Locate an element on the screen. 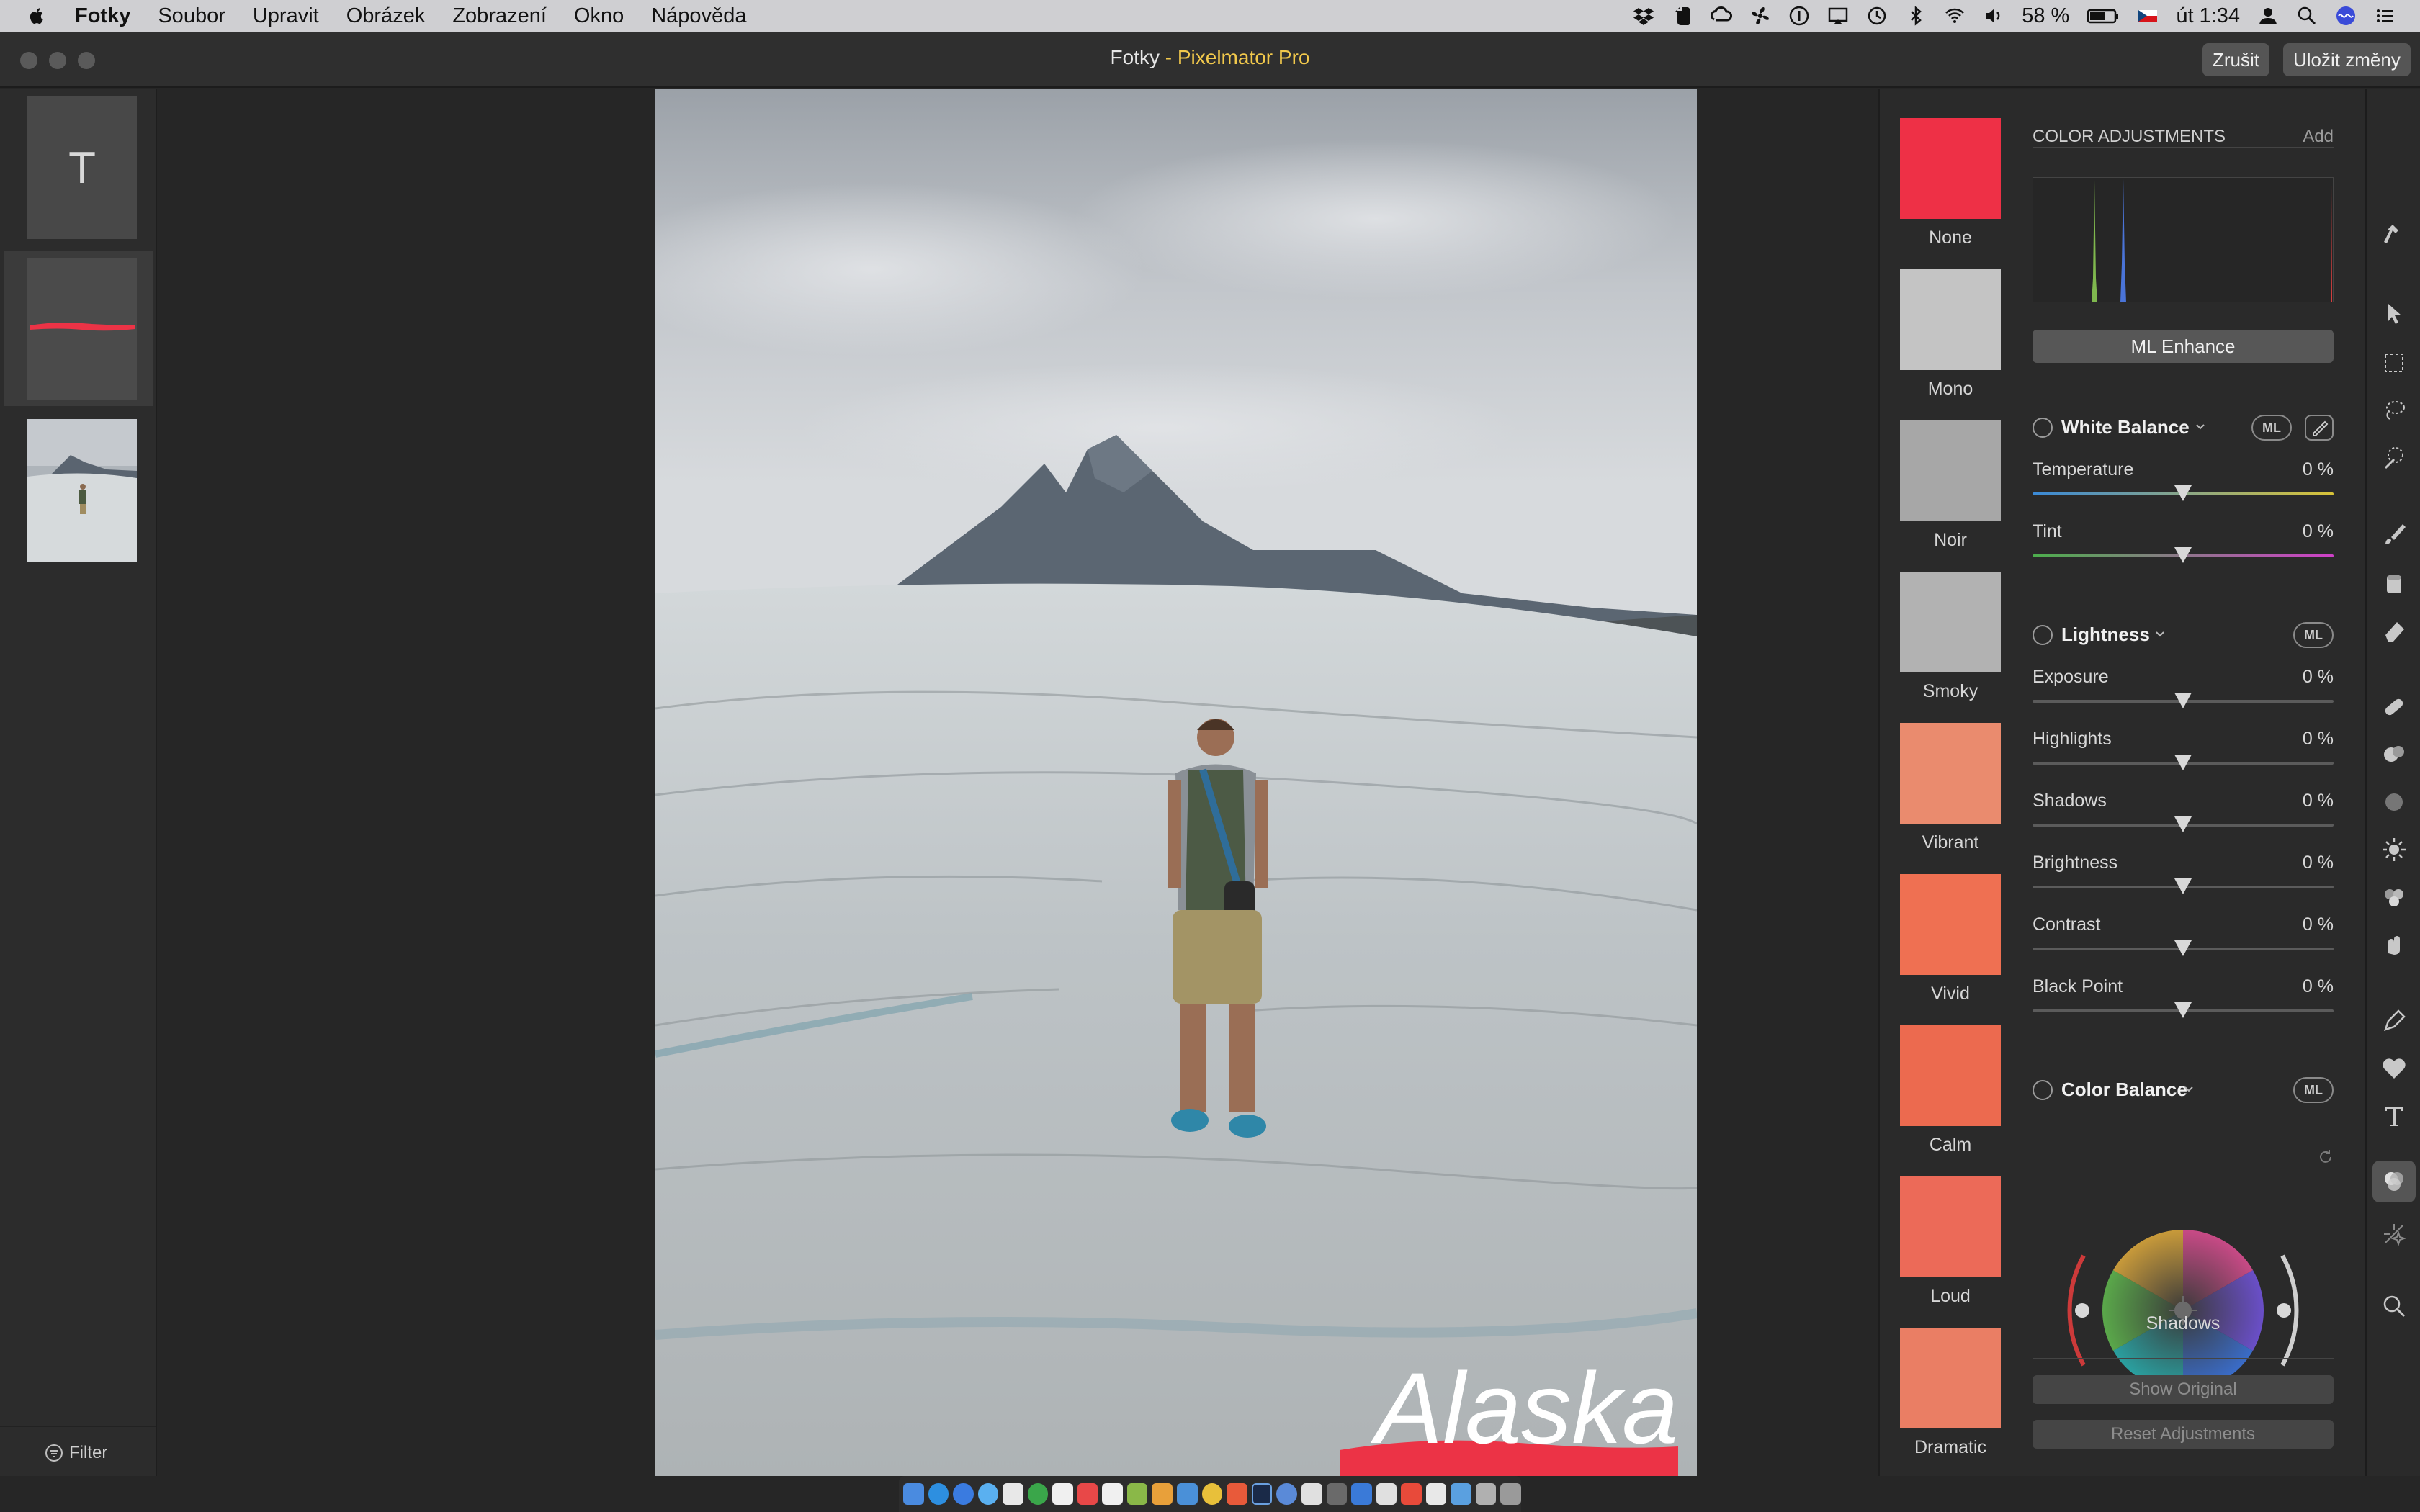 The image size is (2420, 1512). notification-center-icon is located at coordinates (2385, 16).